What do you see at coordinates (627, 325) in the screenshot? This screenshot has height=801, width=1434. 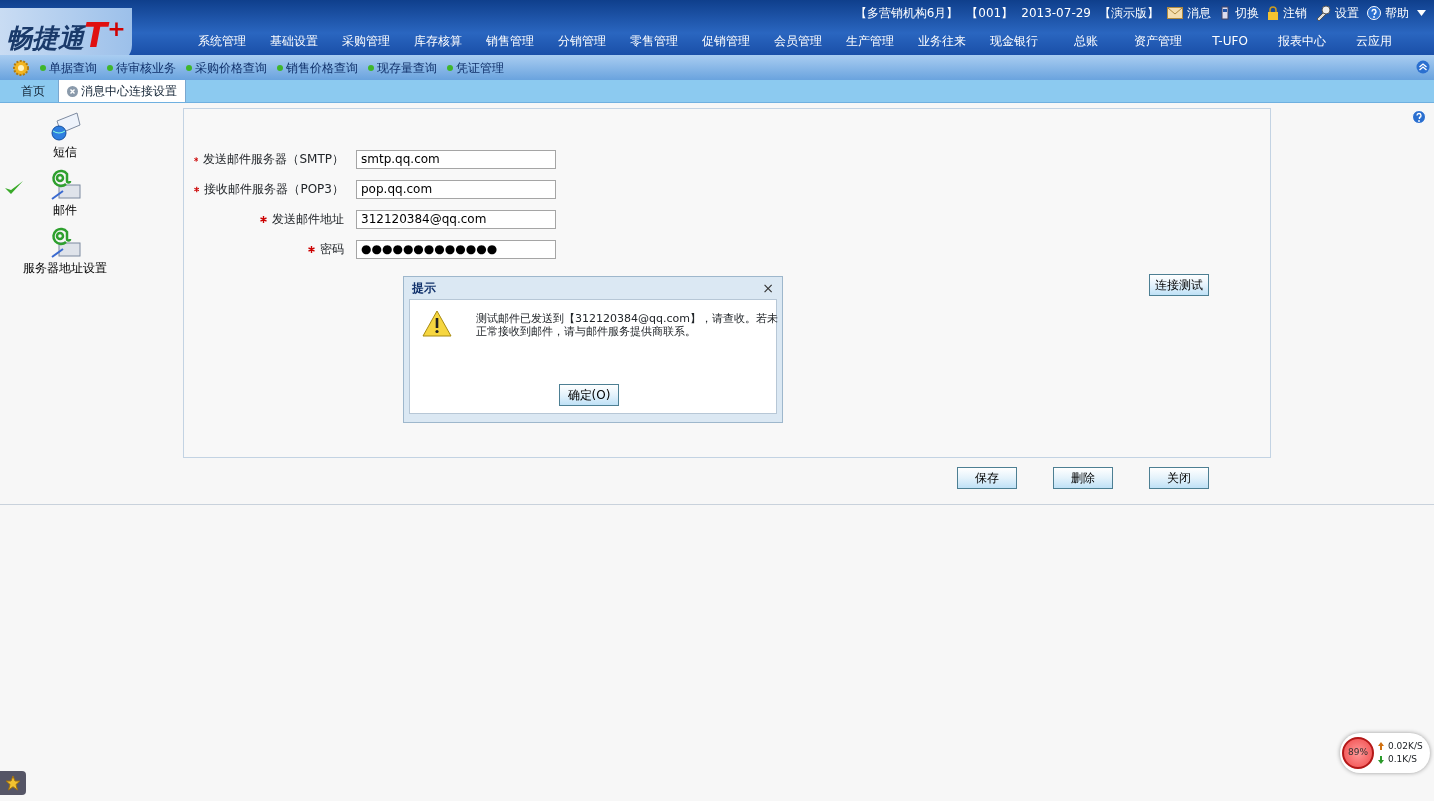 I see `dialog-message: 测试邮件已发送到【312120384@qq.com】，请查收。若未正常接收到邮件，请与邮件服务提供商联系。` at bounding box center [627, 325].